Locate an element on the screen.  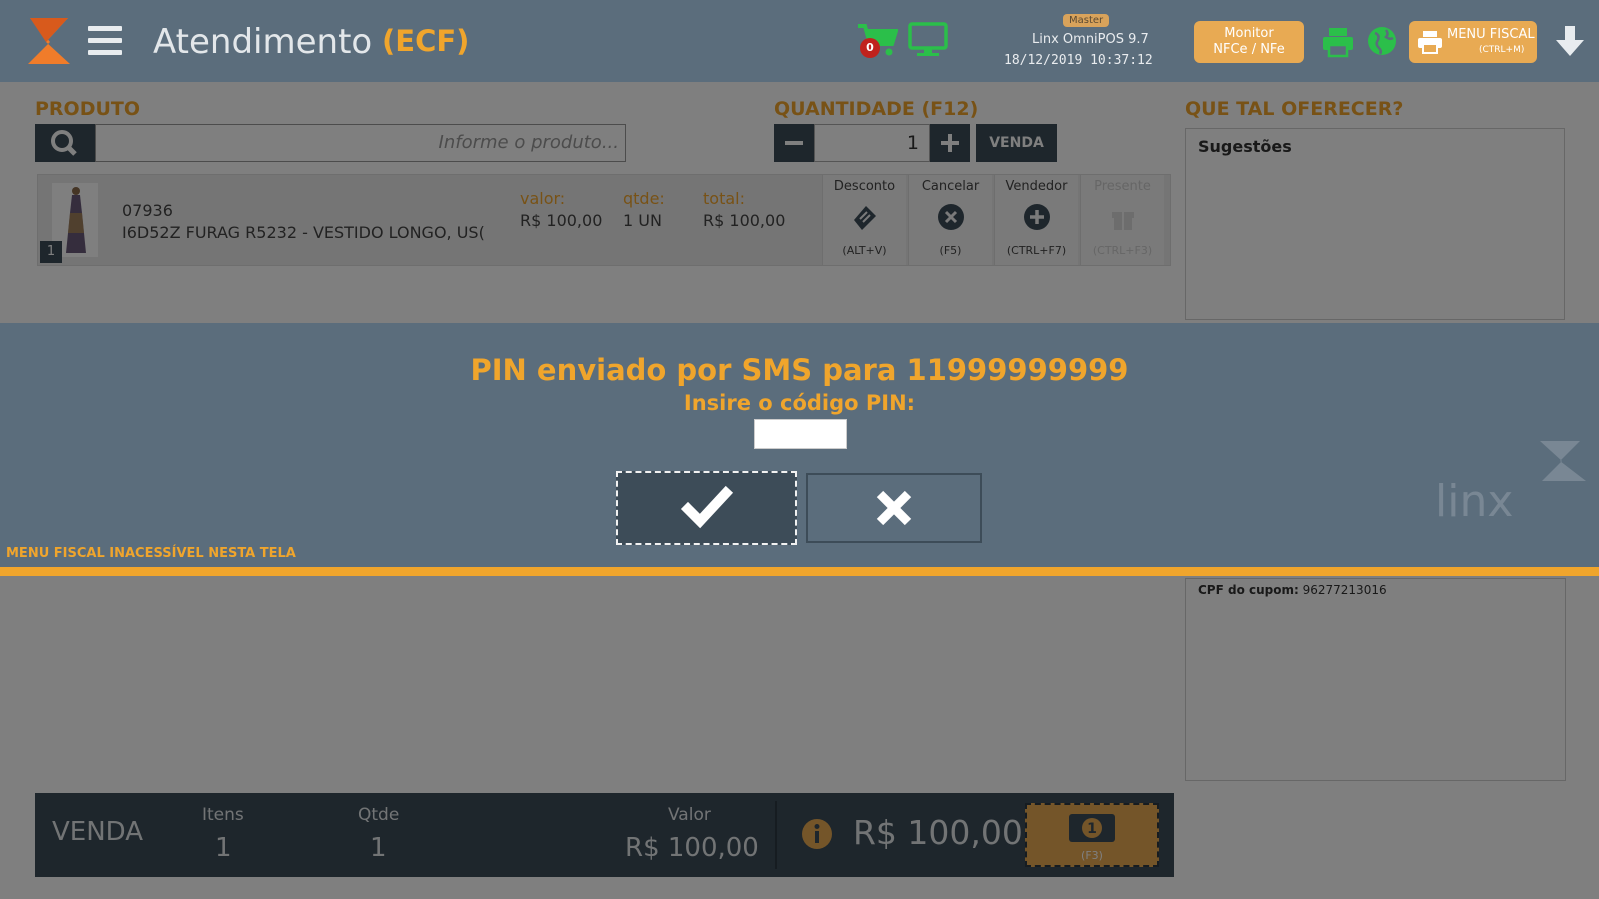
dialog-accent-bar is located at coordinates (799, 571).